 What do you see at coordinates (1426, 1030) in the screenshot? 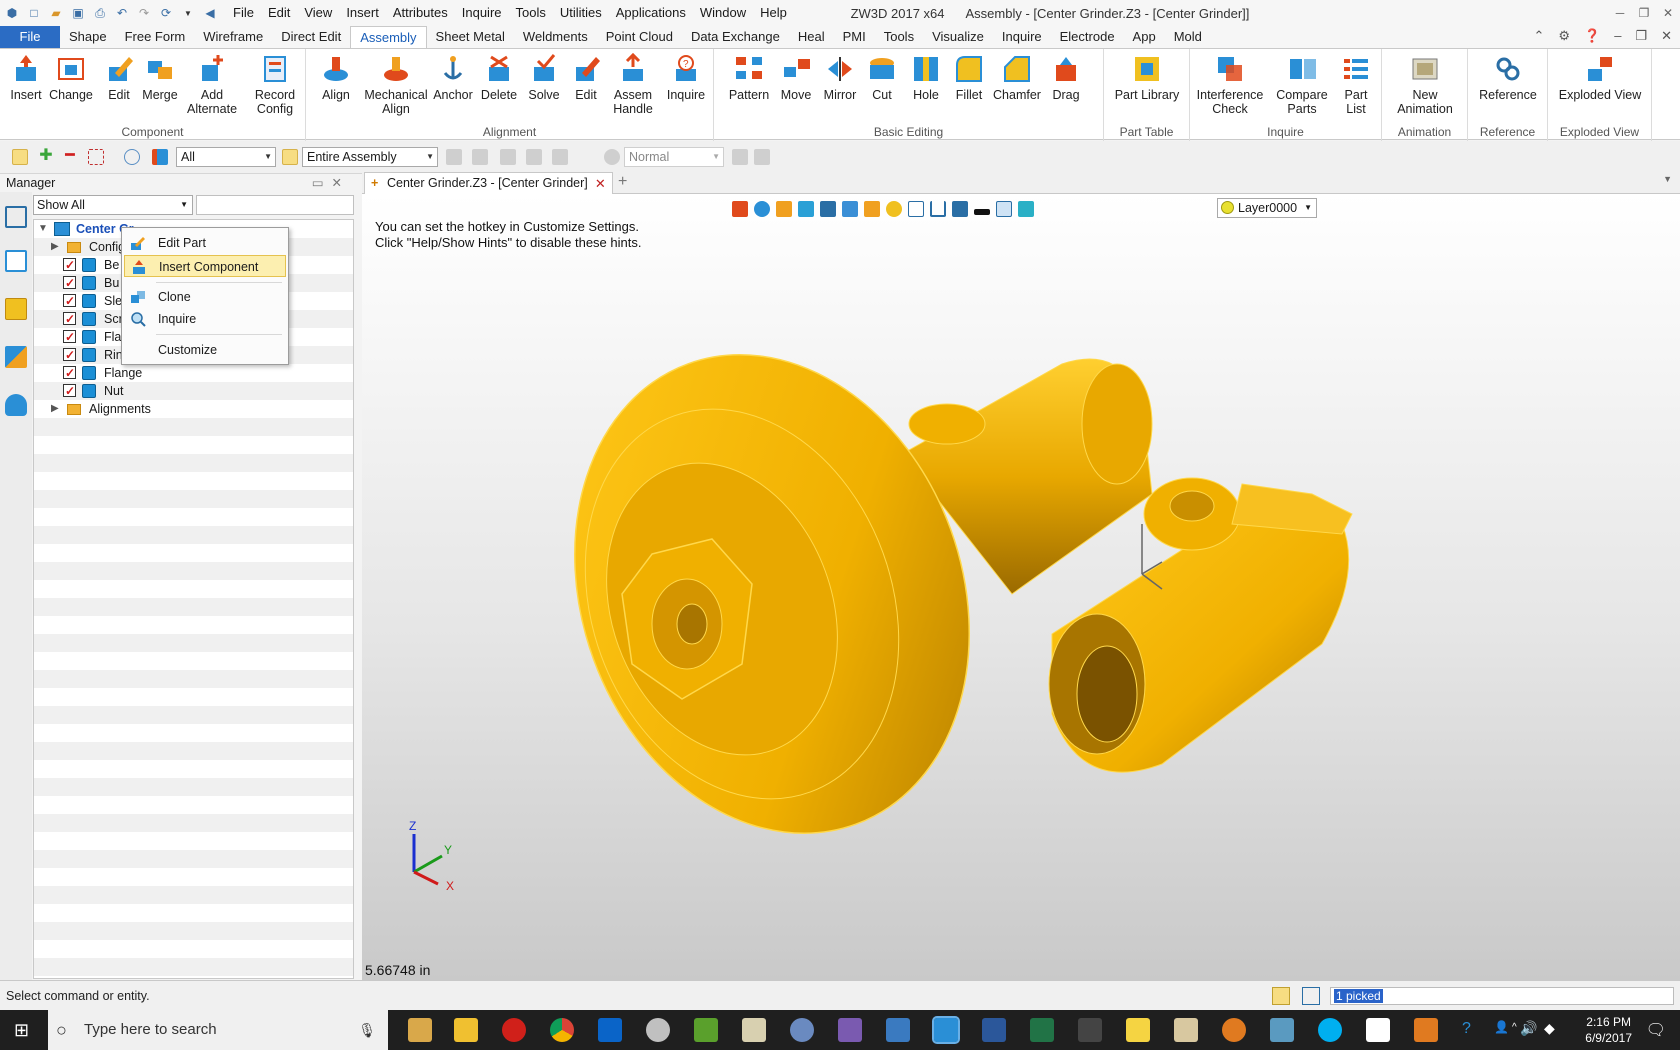
I see `media-player-icon` at bounding box center [1426, 1030].